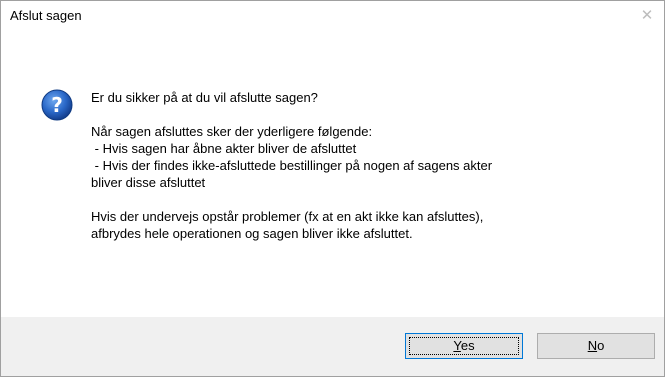 Image resolution: width=665 pixels, height=377 pixels. I want to click on title-bar: Afslut sagen ✕, so click(332, 16).